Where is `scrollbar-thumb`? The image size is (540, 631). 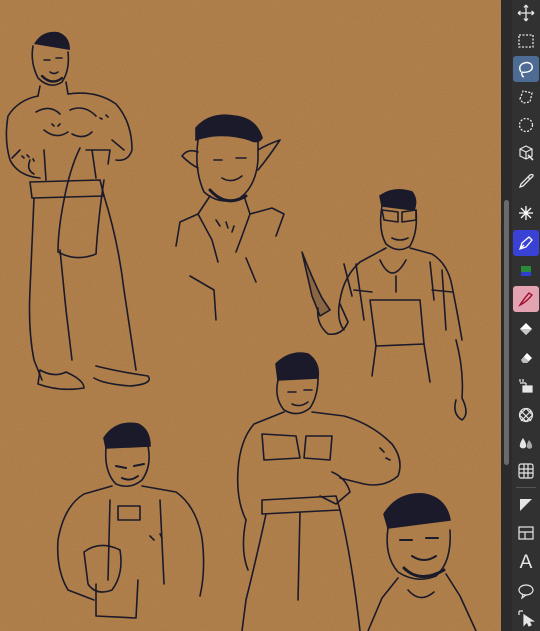 scrollbar-thumb is located at coordinates (506, 332).